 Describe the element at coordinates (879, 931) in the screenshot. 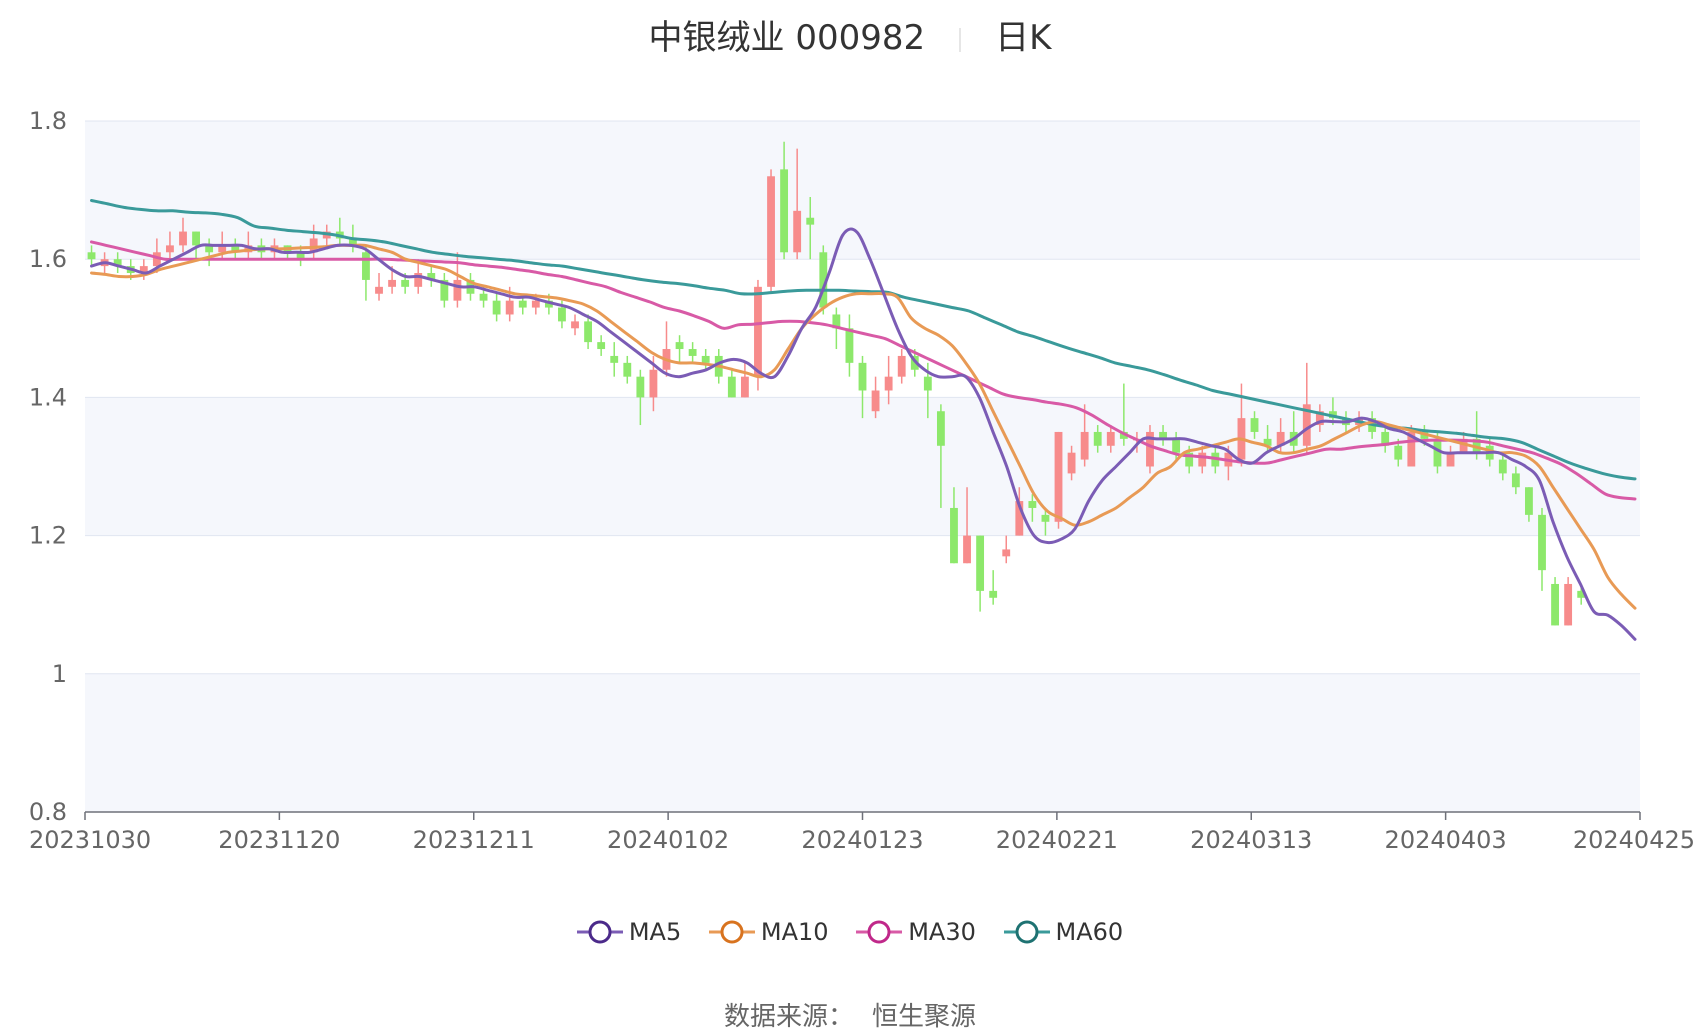

I see `legend-marker-ma30-icon` at that location.